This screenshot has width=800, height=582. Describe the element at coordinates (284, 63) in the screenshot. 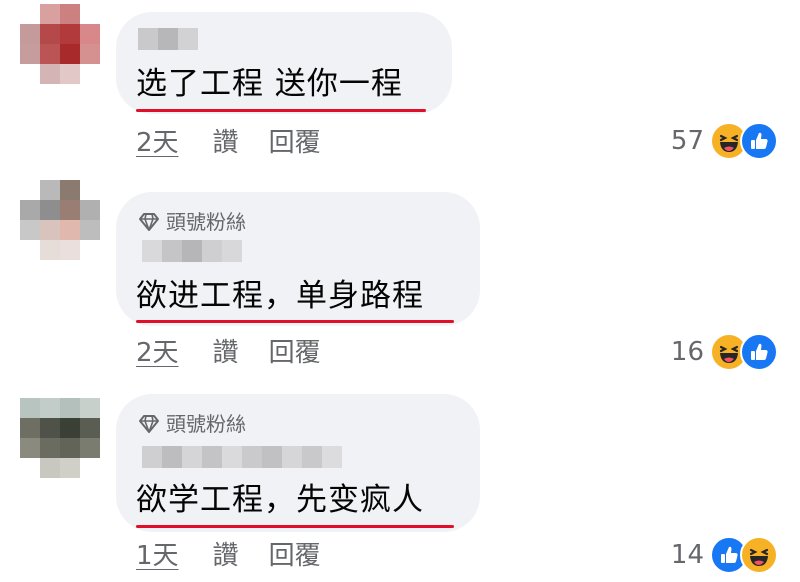

I see `comment-bubble: 选了工程 送你一程` at that location.